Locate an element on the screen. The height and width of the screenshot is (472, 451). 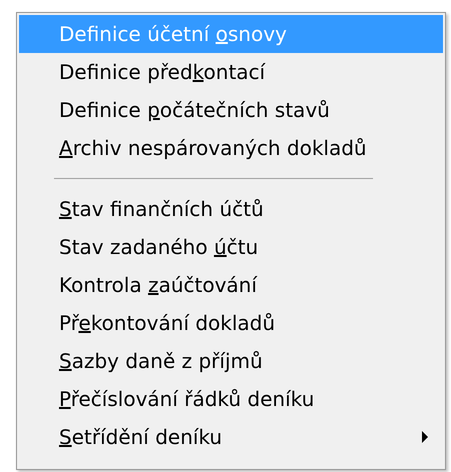
menu-item: Definice počátečních stavů is located at coordinates (231, 110).